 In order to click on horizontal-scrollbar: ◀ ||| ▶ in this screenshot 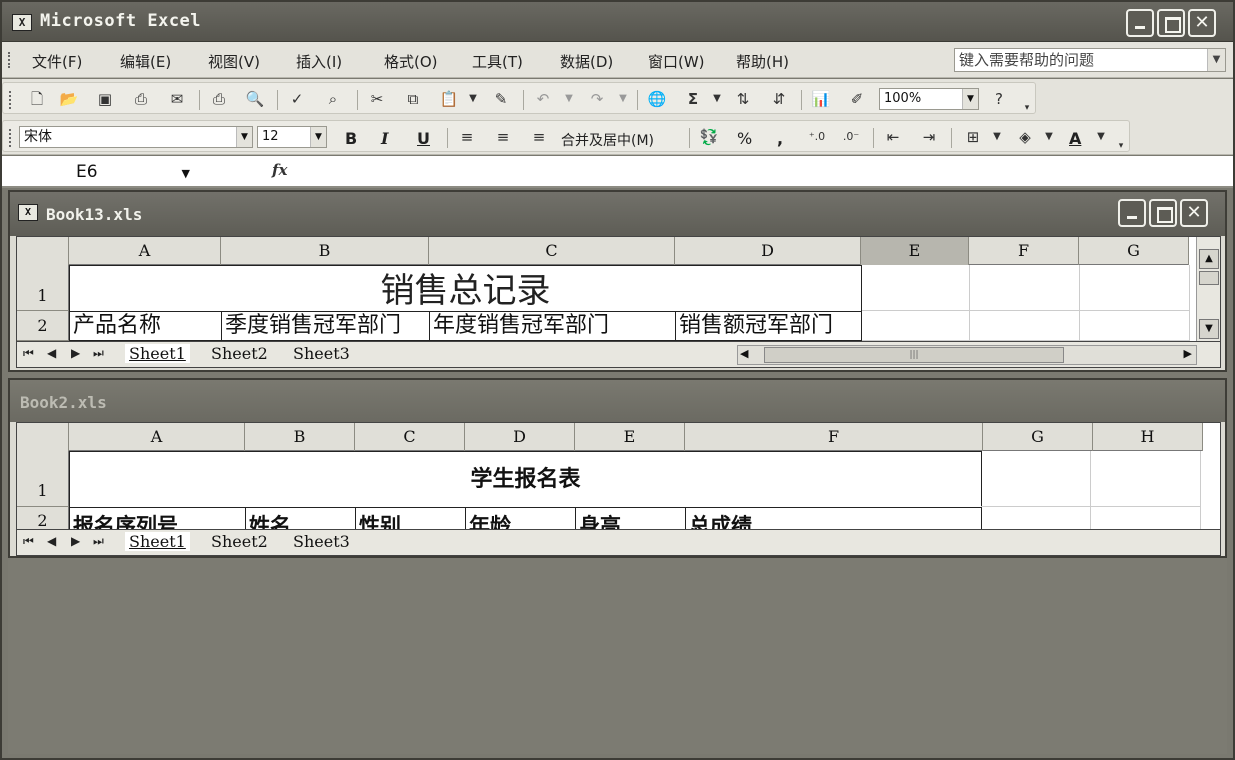, I will do `click(967, 355)`.